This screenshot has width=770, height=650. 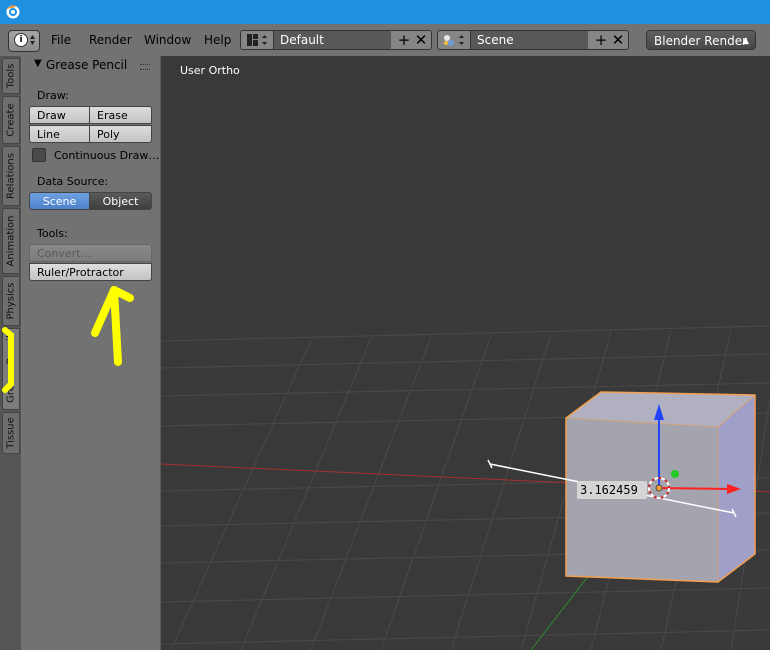 What do you see at coordinates (21, 40) in the screenshot?
I see `info-icon: i` at bounding box center [21, 40].